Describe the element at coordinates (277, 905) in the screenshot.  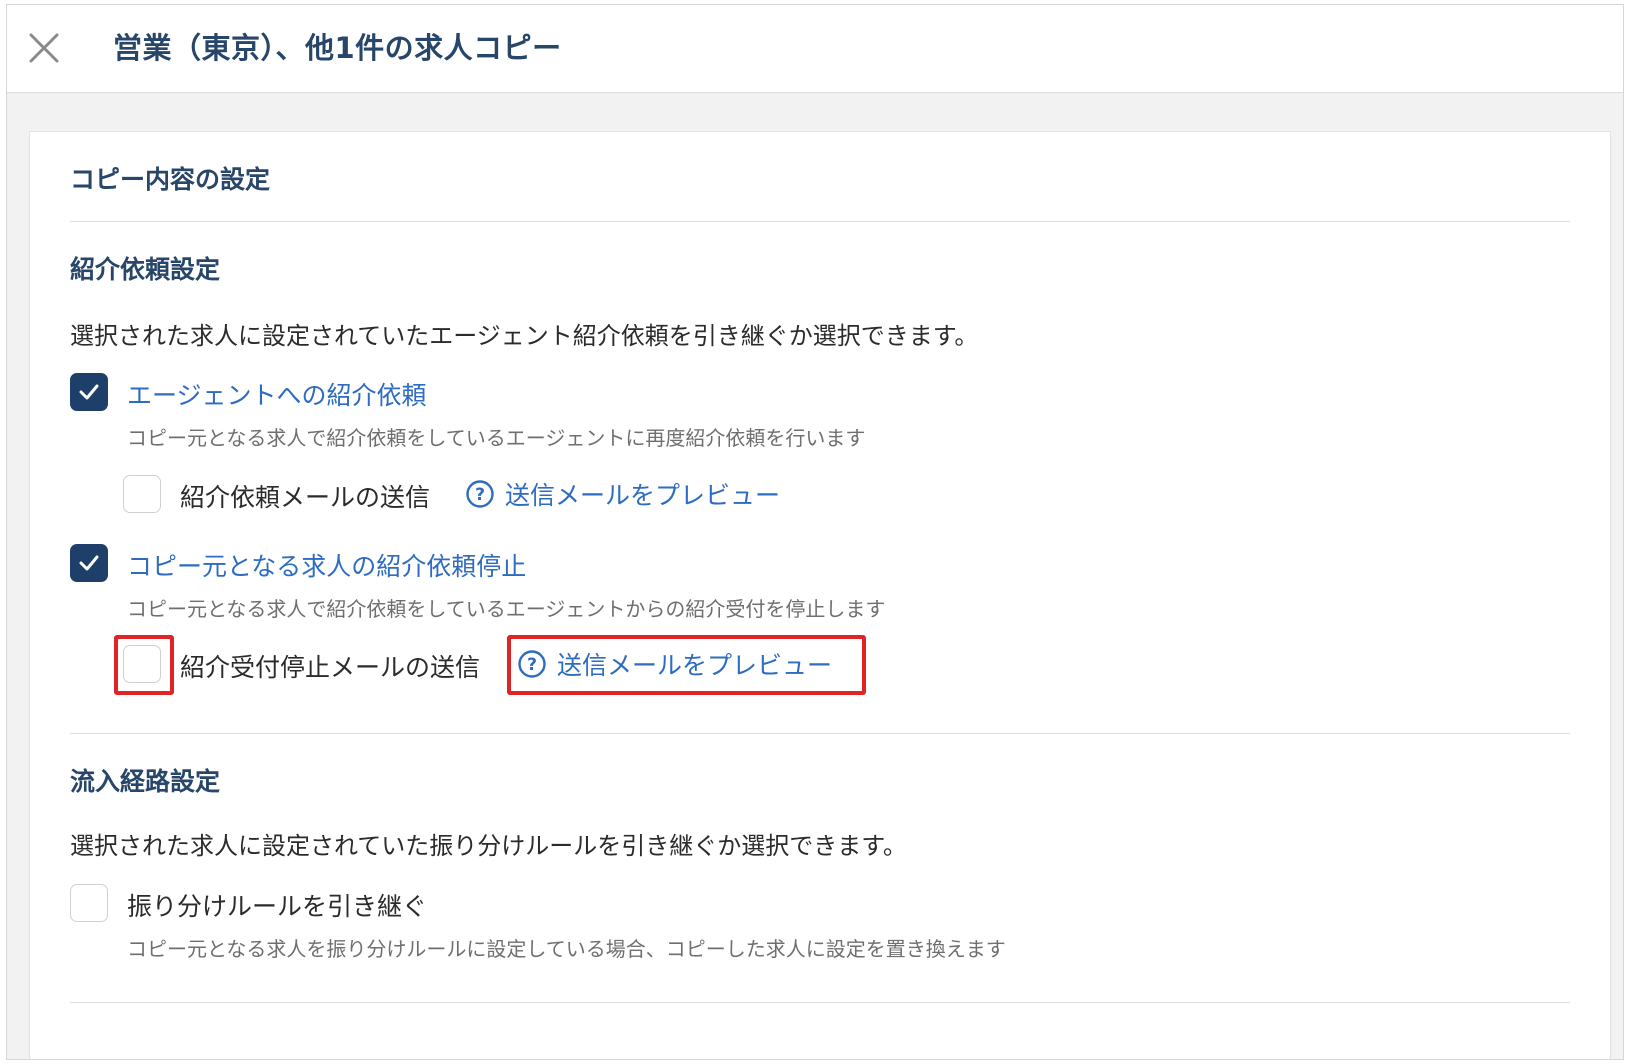
I see `inherit-rule-label: 振り分けルールを引き継ぐ` at that location.